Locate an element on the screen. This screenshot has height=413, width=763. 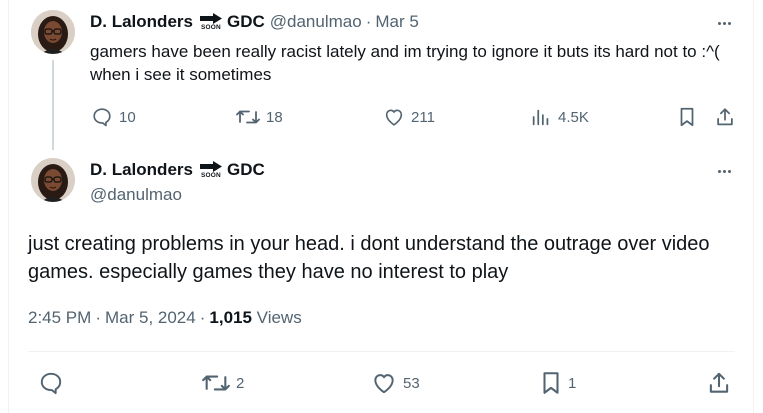
timeline-right-border is located at coordinates (753, 206).